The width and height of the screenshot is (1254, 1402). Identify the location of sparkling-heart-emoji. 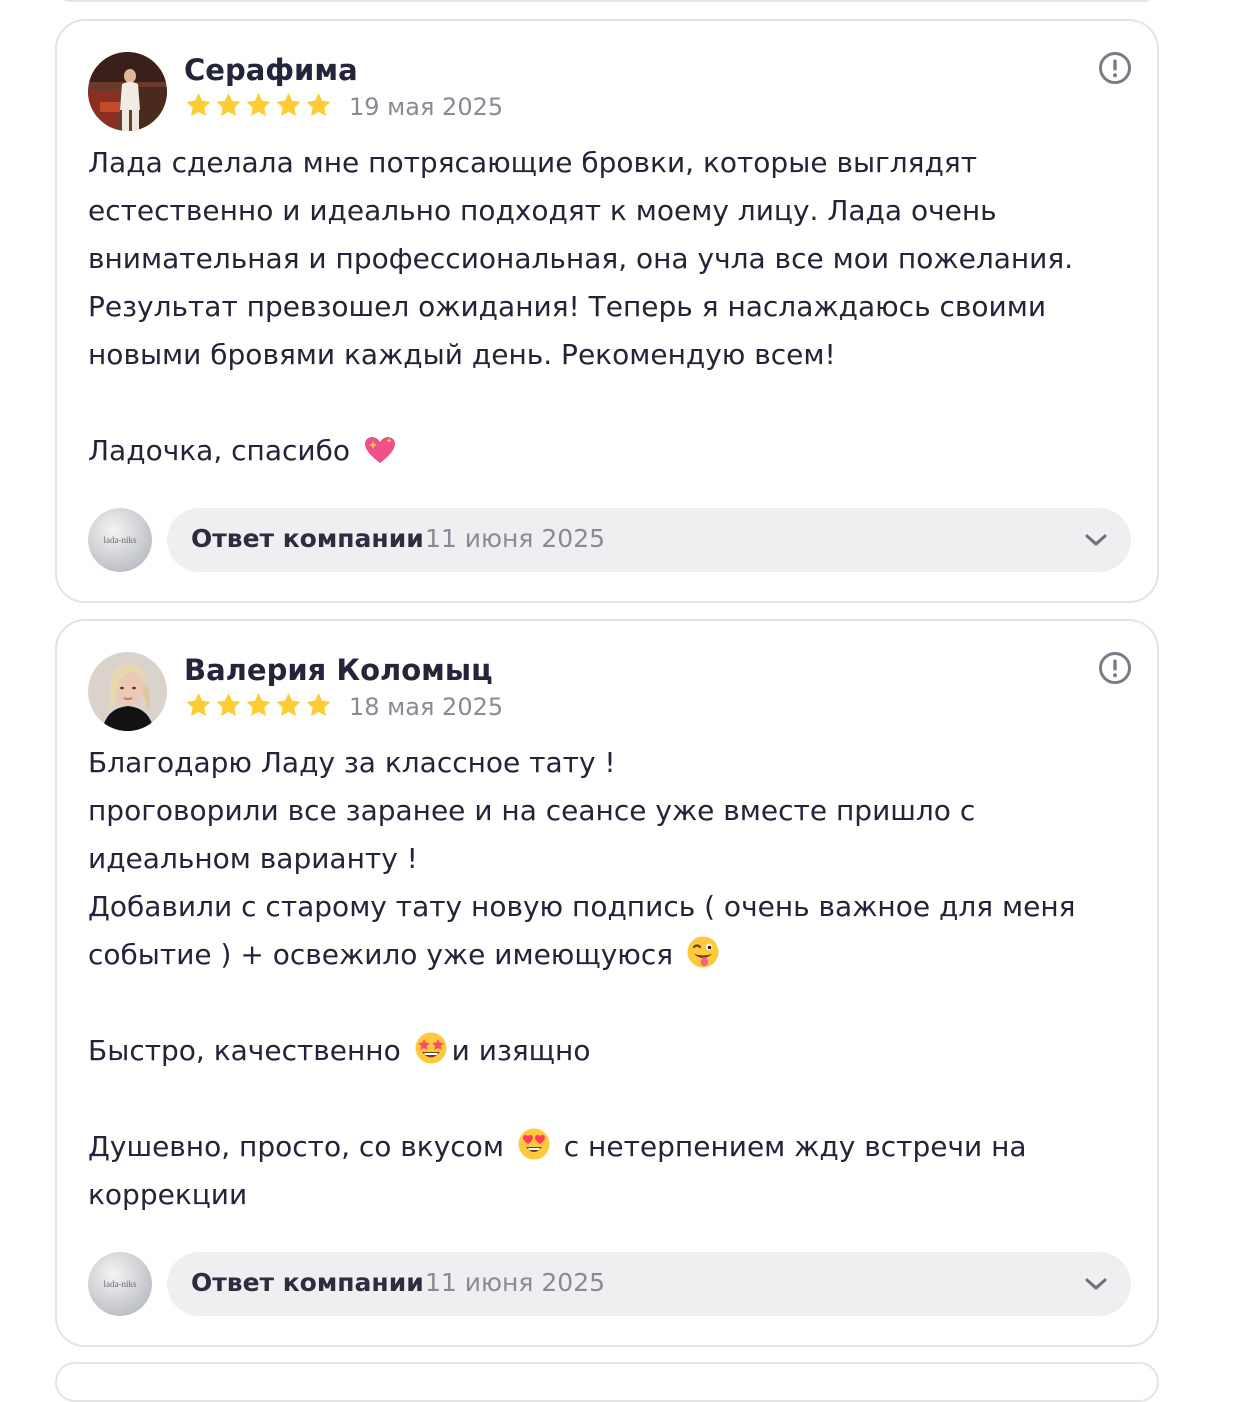
(380, 450).